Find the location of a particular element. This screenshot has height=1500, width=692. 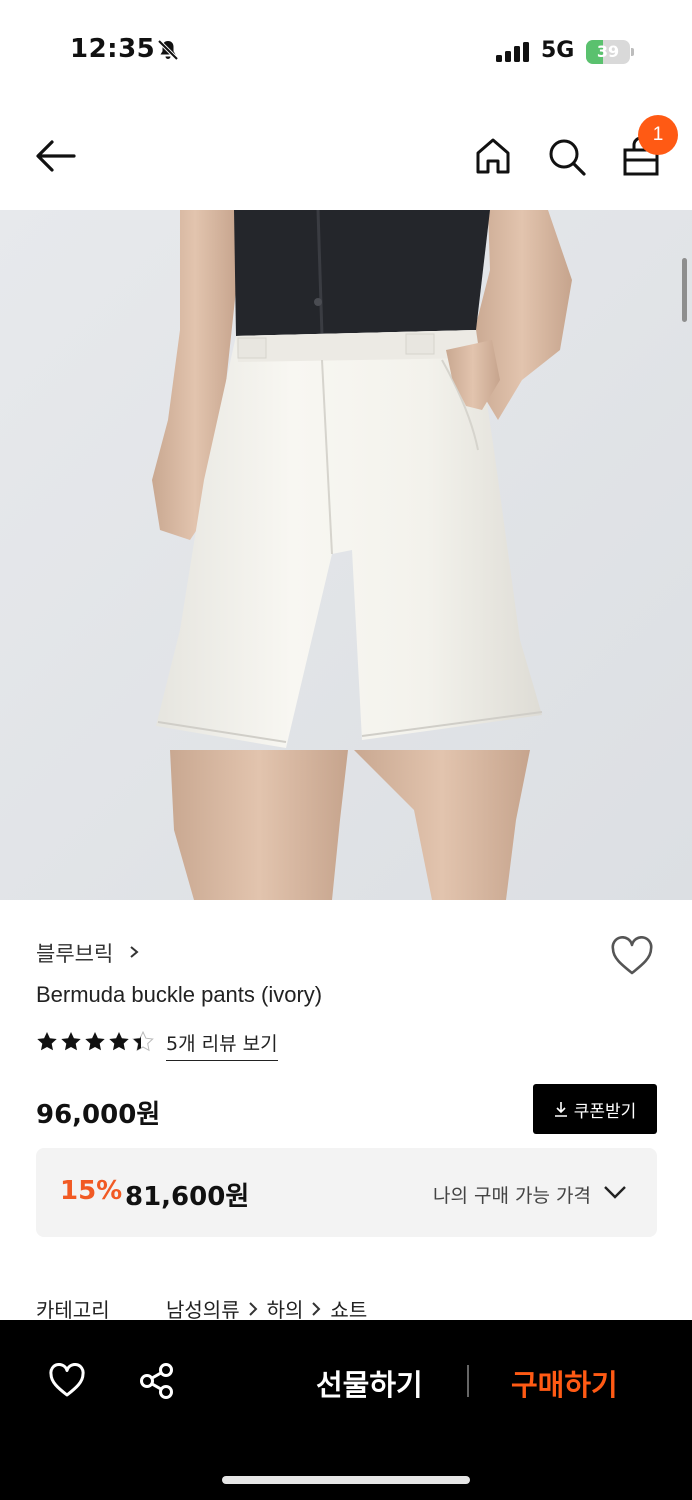

coupon-button: 쿠폰받기 is located at coordinates (595, 1109).